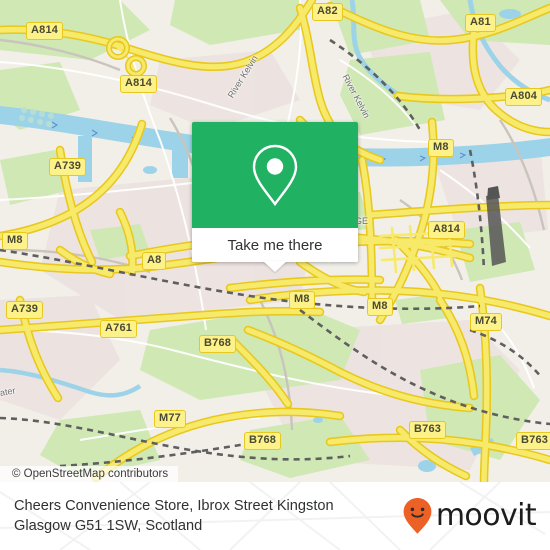 The height and width of the screenshot is (550, 550). What do you see at coordinates (417, 516) in the screenshot?
I see `moovit-pin-icon` at bounding box center [417, 516].